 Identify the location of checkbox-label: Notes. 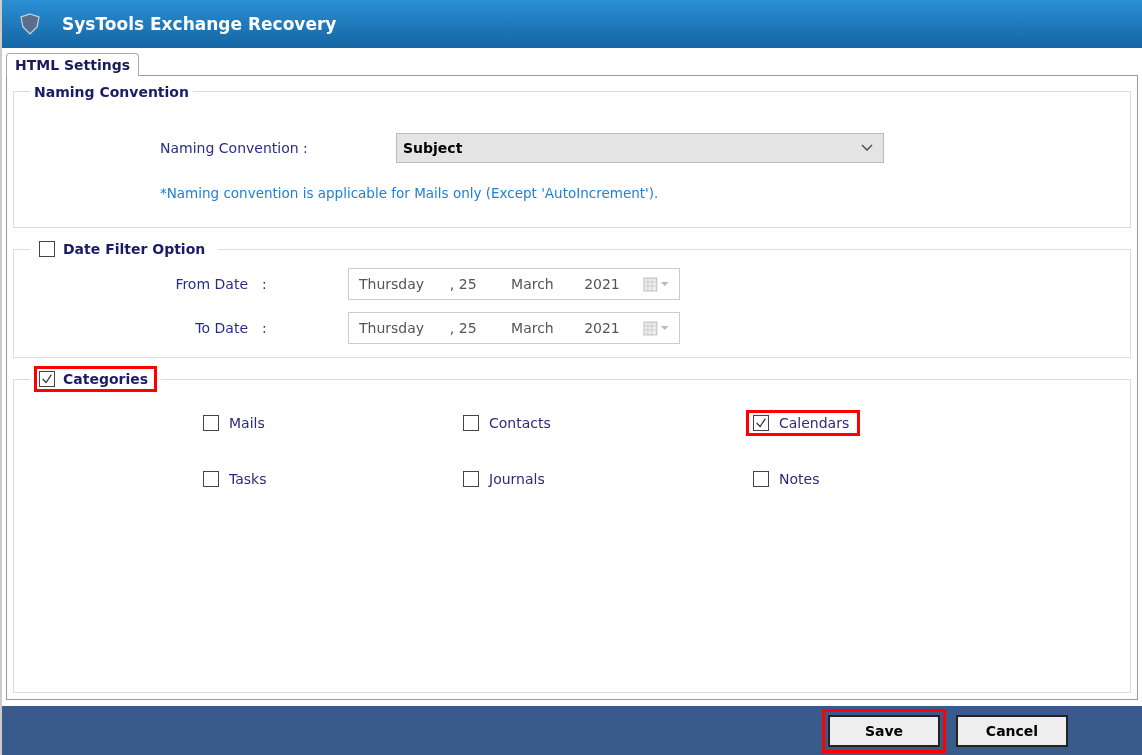
(799, 479).